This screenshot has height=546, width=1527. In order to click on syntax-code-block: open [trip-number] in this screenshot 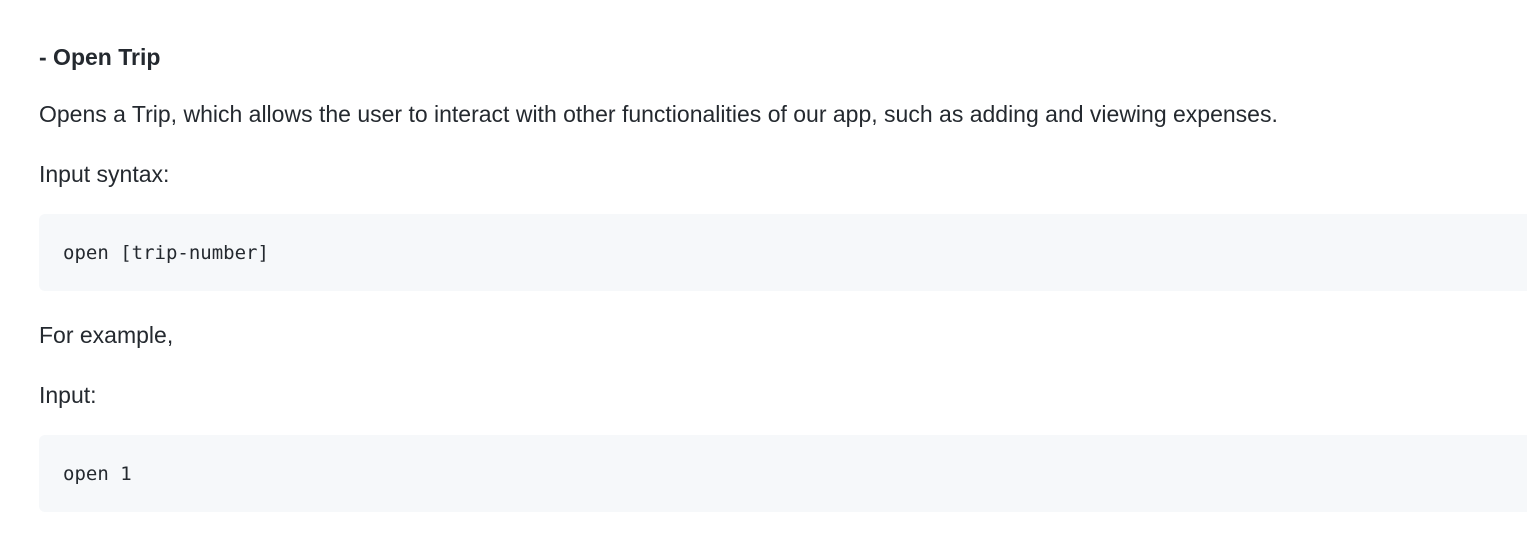, I will do `click(783, 252)`.